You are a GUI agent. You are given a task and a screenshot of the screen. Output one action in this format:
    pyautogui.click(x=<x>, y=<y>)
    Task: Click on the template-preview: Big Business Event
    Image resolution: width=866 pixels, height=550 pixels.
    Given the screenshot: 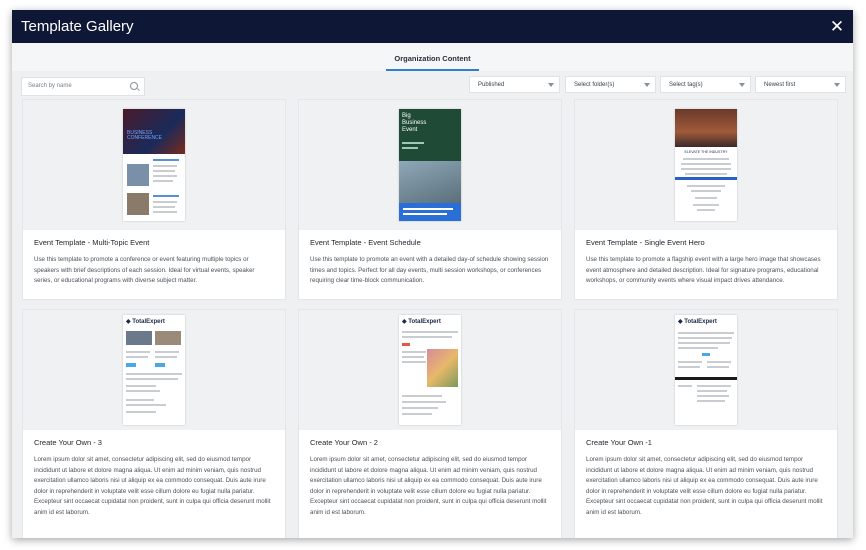 What is the action you would take?
    pyautogui.click(x=430, y=165)
    